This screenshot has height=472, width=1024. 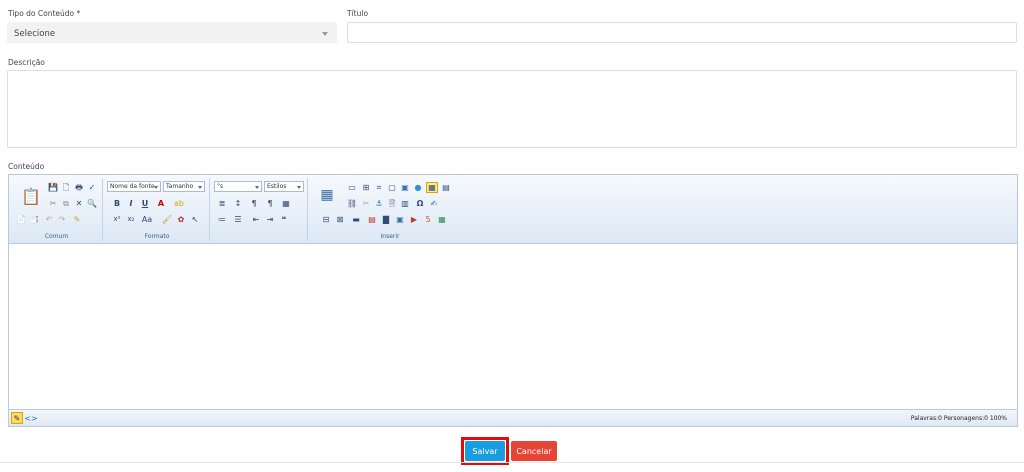 What do you see at coordinates (131, 219) in the screenshot?
I see `subscript-icon: x₂` at bounding box center [131, 219].